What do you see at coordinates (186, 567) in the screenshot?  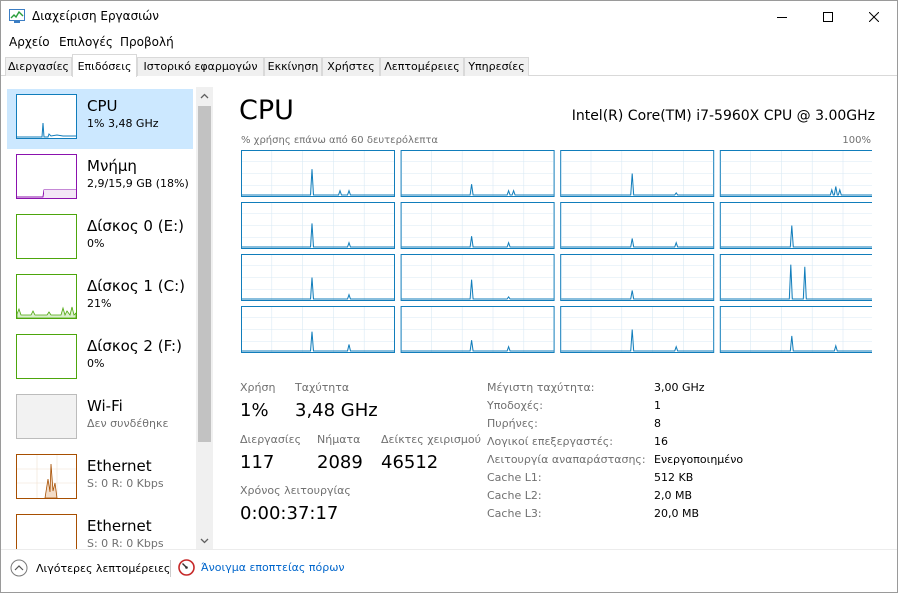 I see `resource-monitor-icon` at bounding box center [186, 567].